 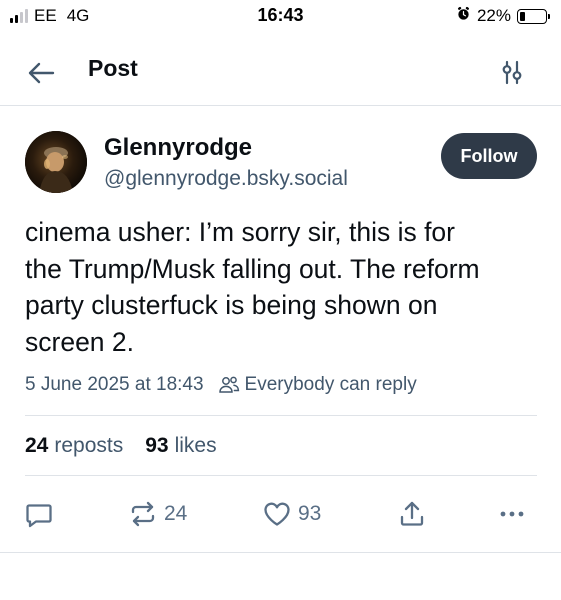 I want to click on back-button, so click(x=41, y=73).